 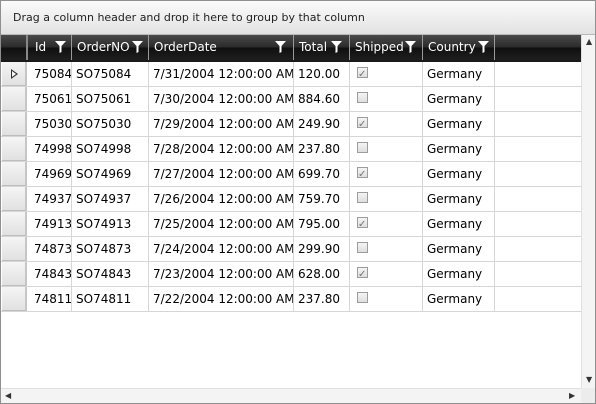 I want to click on cell-id: 74998, so click(x=51, y=149).